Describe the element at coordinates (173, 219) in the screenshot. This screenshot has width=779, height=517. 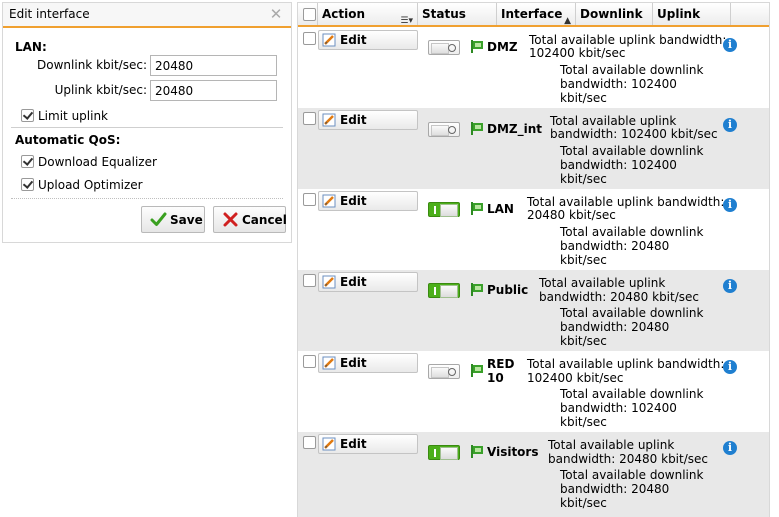
I see `save-button: Save` at that location.